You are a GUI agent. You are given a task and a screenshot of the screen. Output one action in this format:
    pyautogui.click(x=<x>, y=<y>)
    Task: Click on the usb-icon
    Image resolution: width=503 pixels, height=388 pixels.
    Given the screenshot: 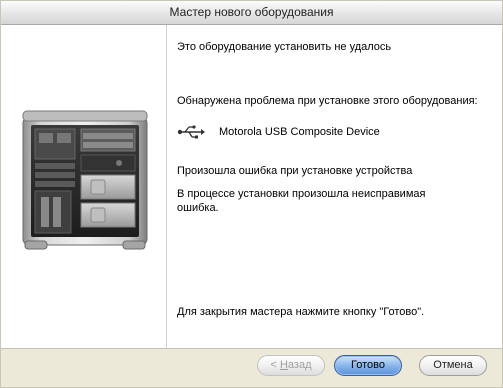 What is the action you would take?
    pyautogui.click(x=191, y=132)
    